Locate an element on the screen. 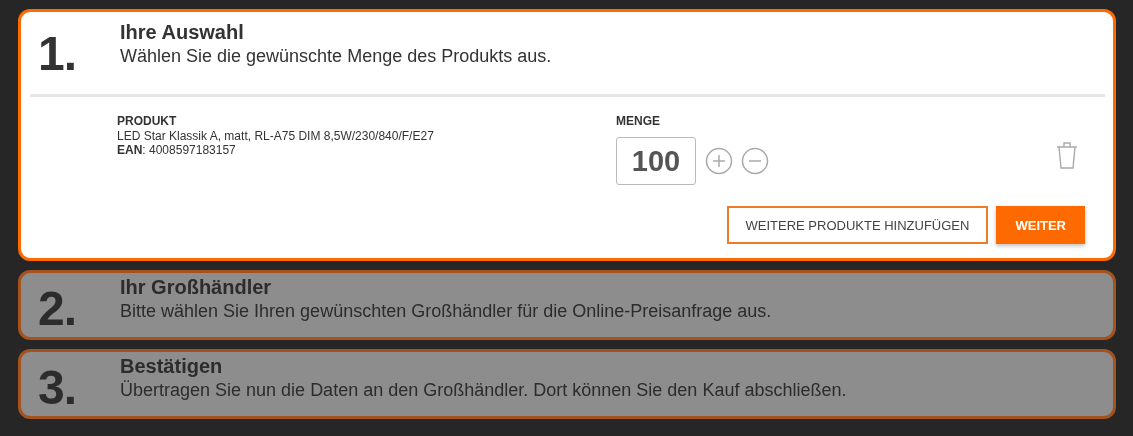 Image resolution: width=1133 pixels, height=436 pixels. step-title: Bestätigen is located at coordinates (172, 366).